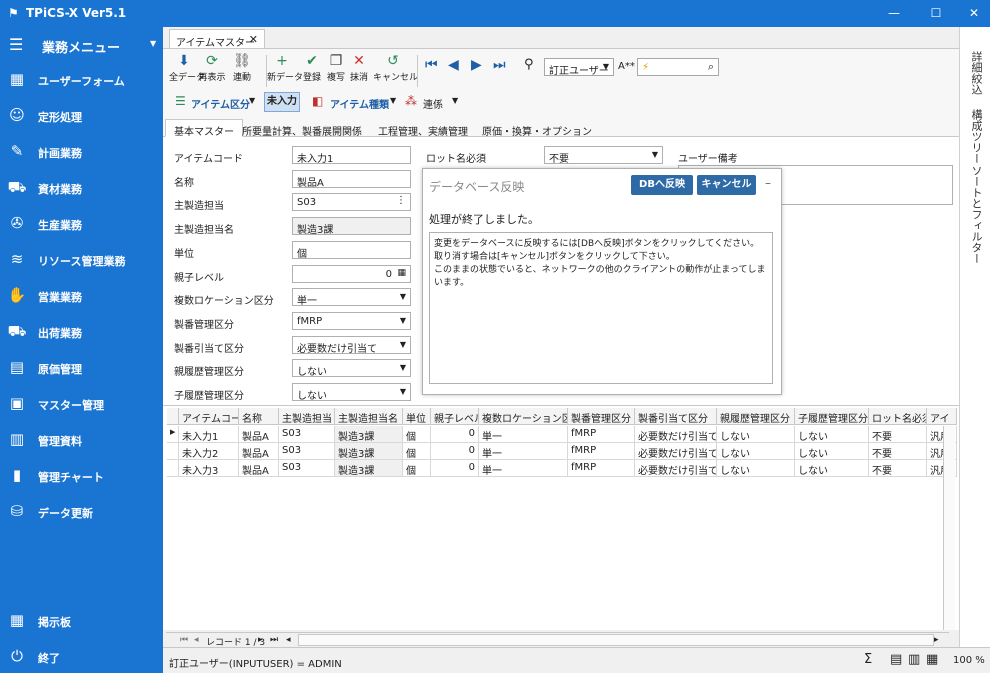  I want to click on sidebar-item: ▣ マスター管理, so click(81, 404).